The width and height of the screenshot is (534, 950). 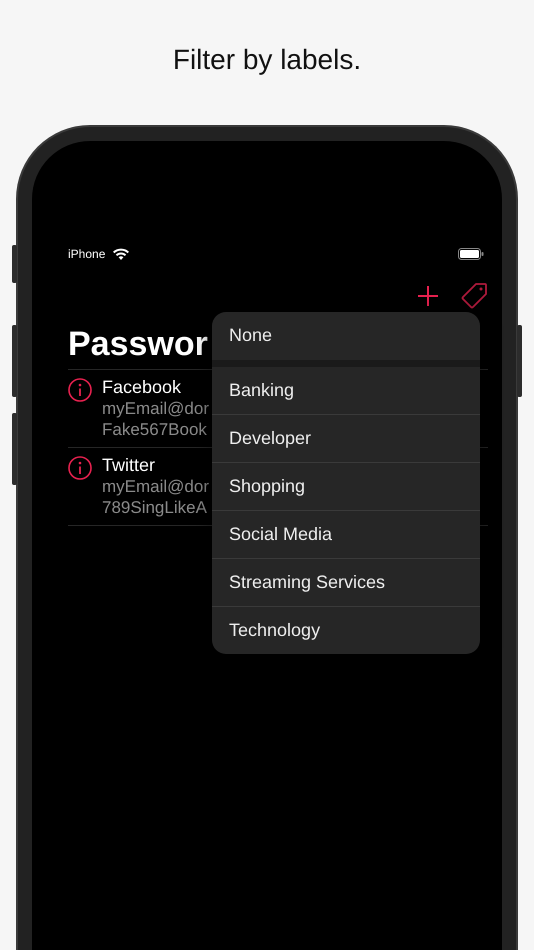 What do you see at coordinates (121, 254) in the screenshot?
I see `wifi-icon` at bounding box center [121, 254].